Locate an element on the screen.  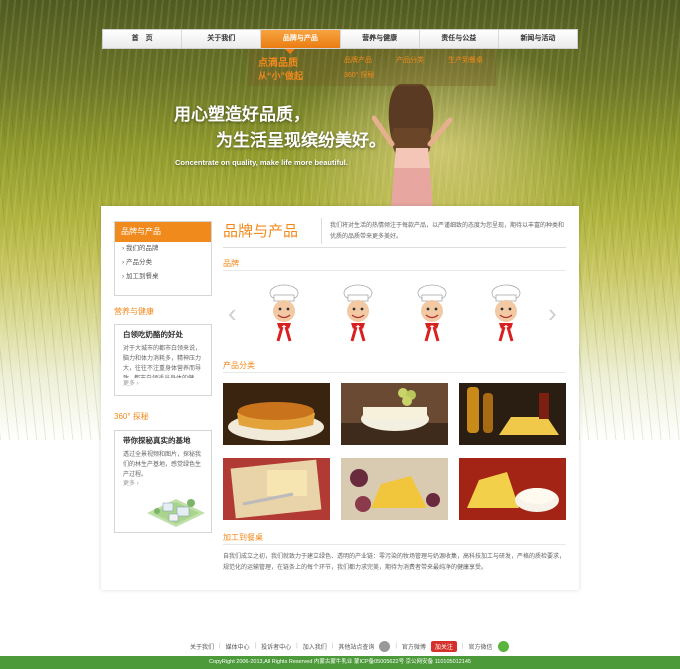
product-photo-cheese-oil is located at coordinates (512, 414).